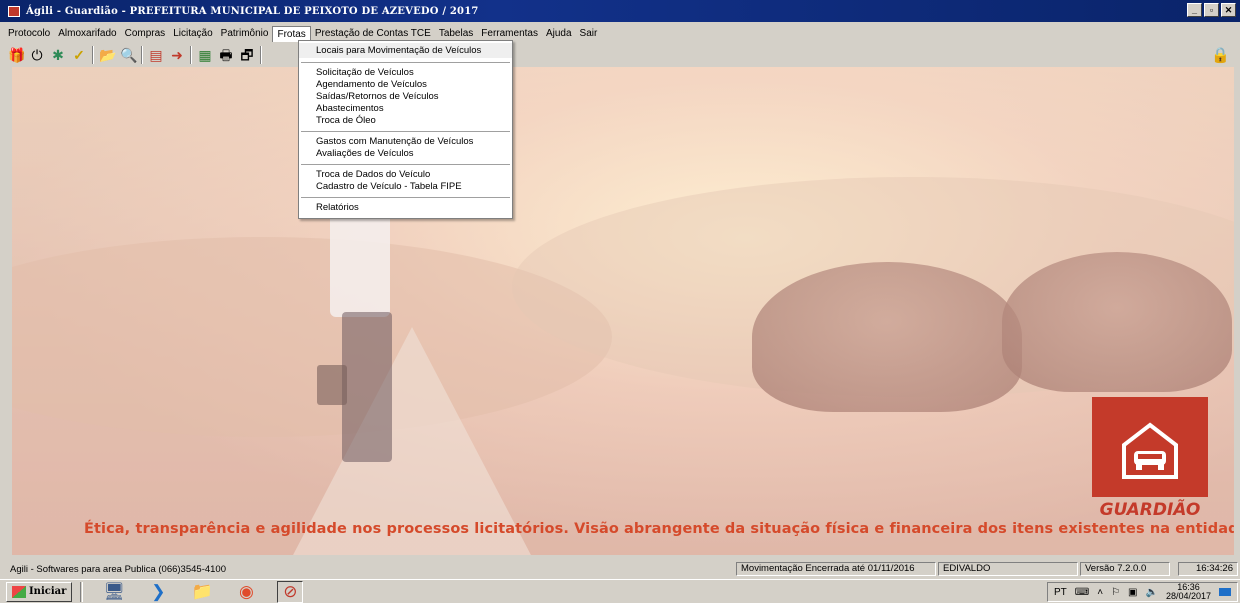 The image size is (1240, 603). I want to click on status-time: 16:34:26, so click(1208, 569).